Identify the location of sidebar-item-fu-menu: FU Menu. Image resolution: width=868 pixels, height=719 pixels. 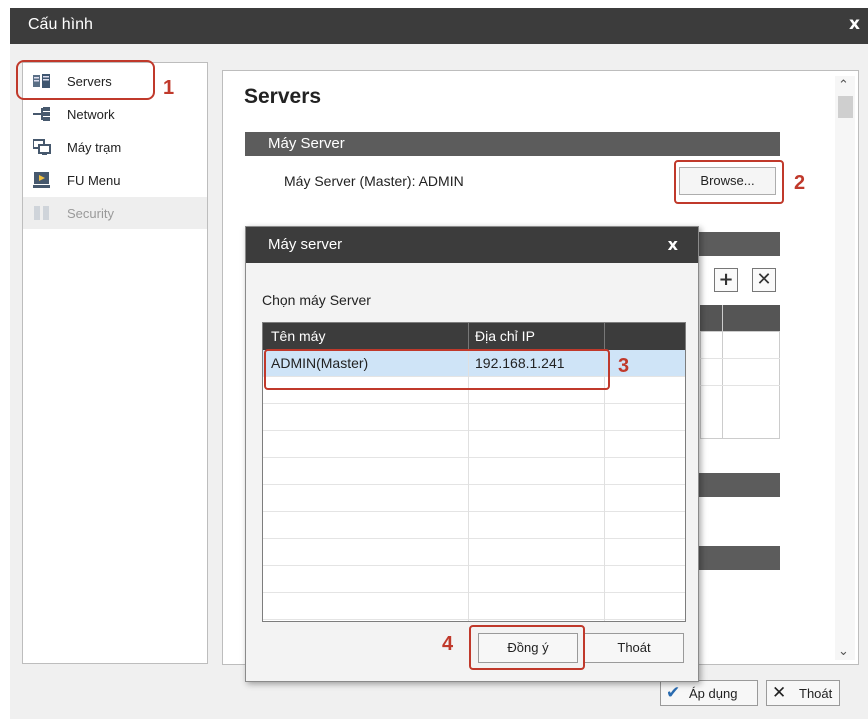
(115, 180).